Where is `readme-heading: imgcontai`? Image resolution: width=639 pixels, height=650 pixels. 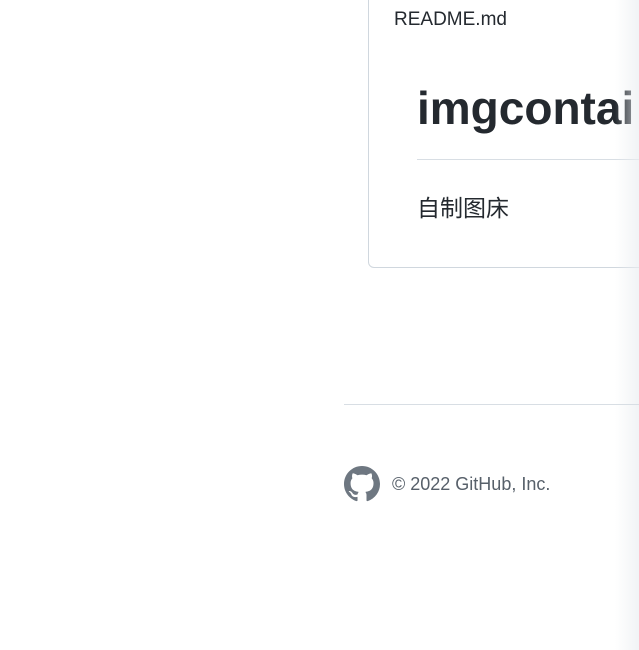 readme-heading: imgcontai is located at coordinates (526, 108).